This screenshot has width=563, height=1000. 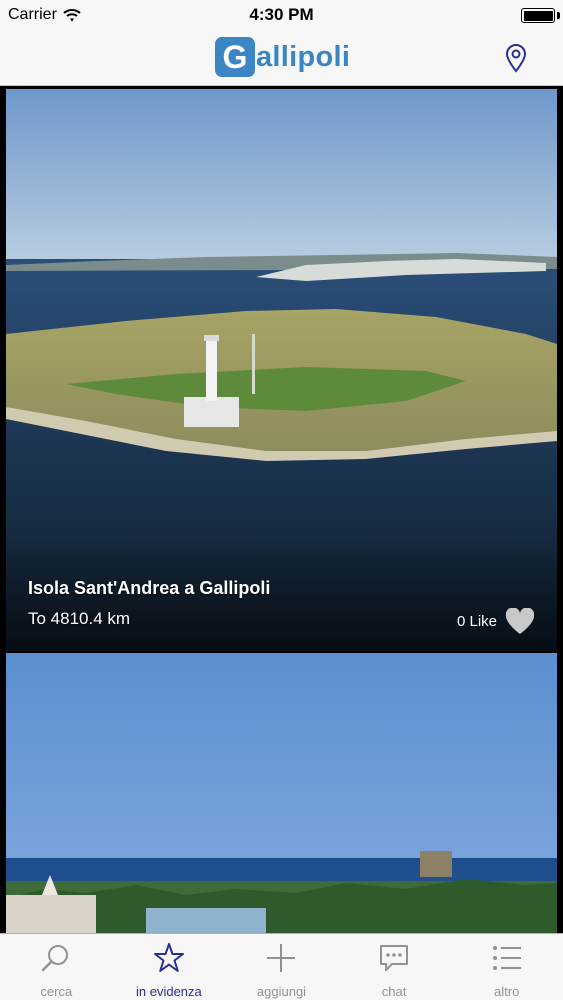 I want to click on chat-icon, so click(x=394, y=958).